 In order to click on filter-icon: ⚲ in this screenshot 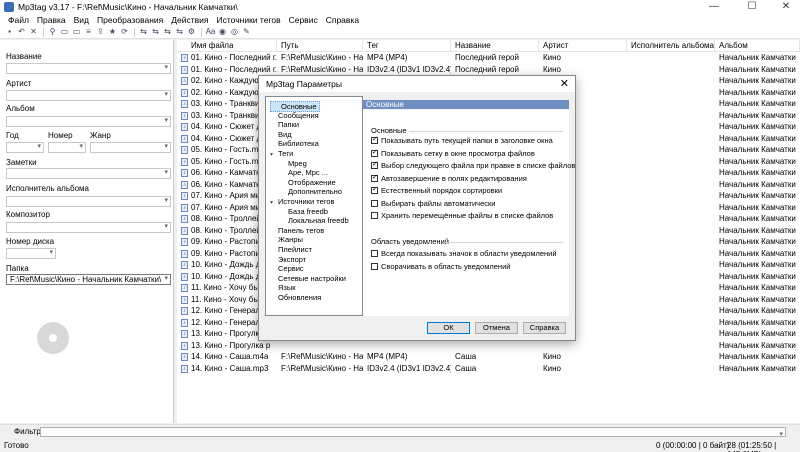, I will do `click(52, 32)`.